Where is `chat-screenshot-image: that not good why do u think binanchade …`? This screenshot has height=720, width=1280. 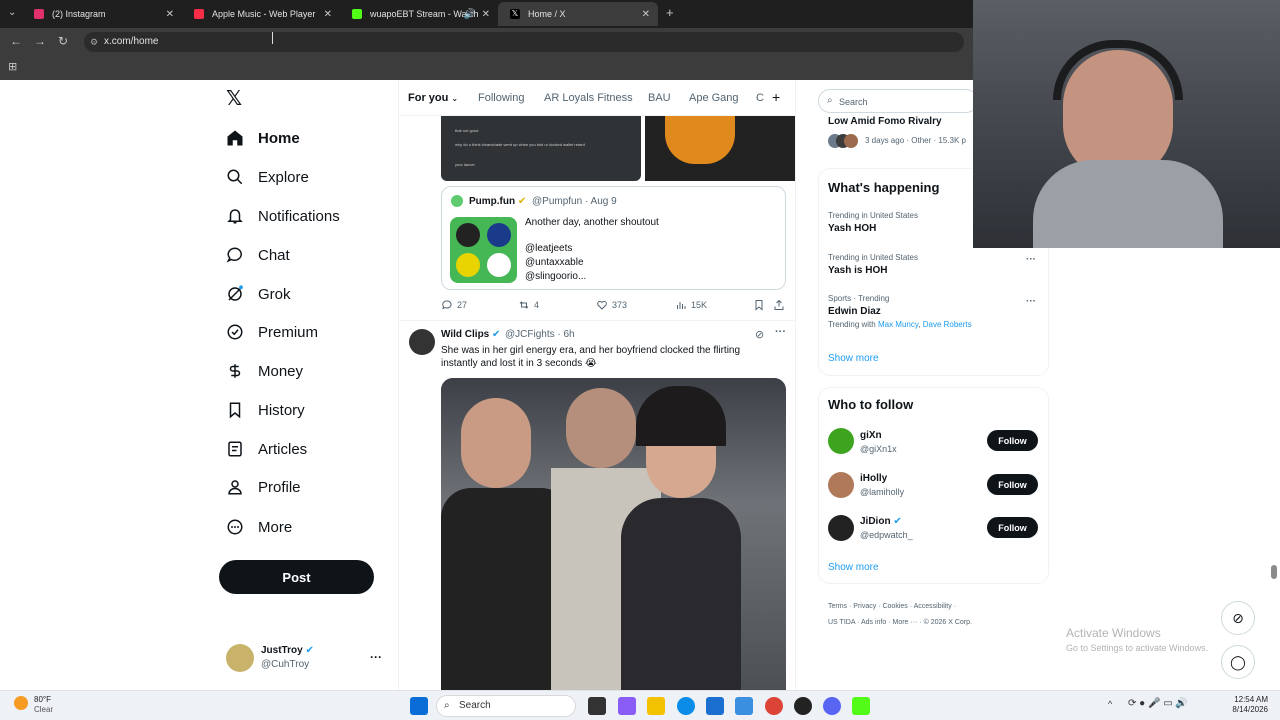
chat-screenshot-image: that not good why do u think binanchade … is located at coordinates (541, 148).